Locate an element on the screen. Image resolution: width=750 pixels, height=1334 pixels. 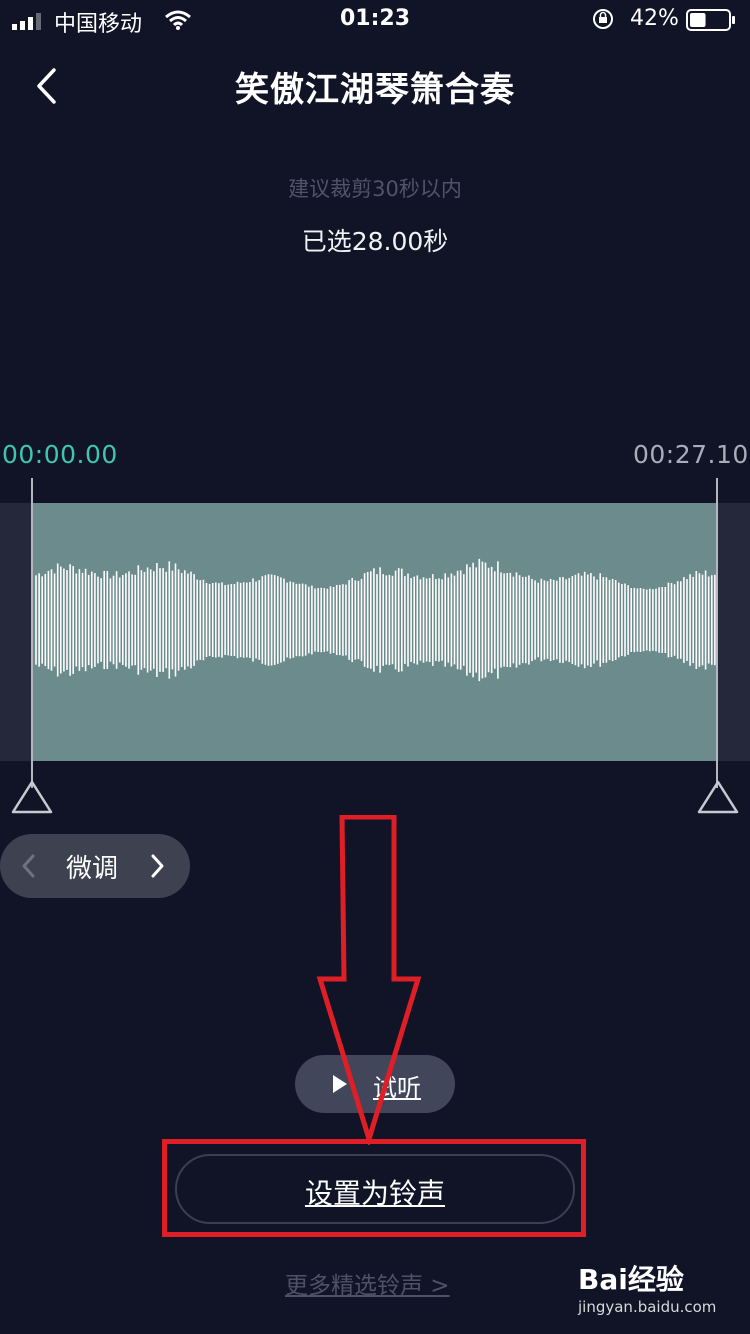
end-handle-line is located at coordinates (717, 633).